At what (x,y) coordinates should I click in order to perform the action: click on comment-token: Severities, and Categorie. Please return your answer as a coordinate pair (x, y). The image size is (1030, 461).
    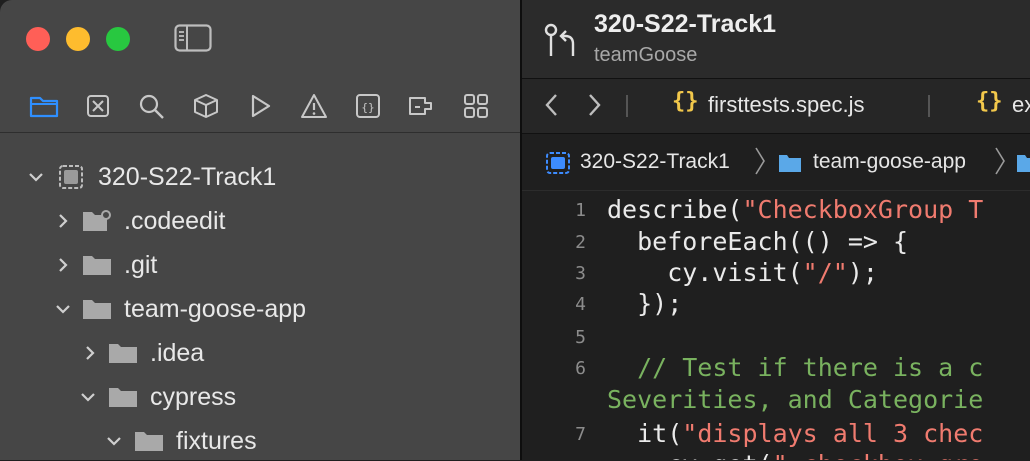
    Looking at the image, I should click on (795, 399).